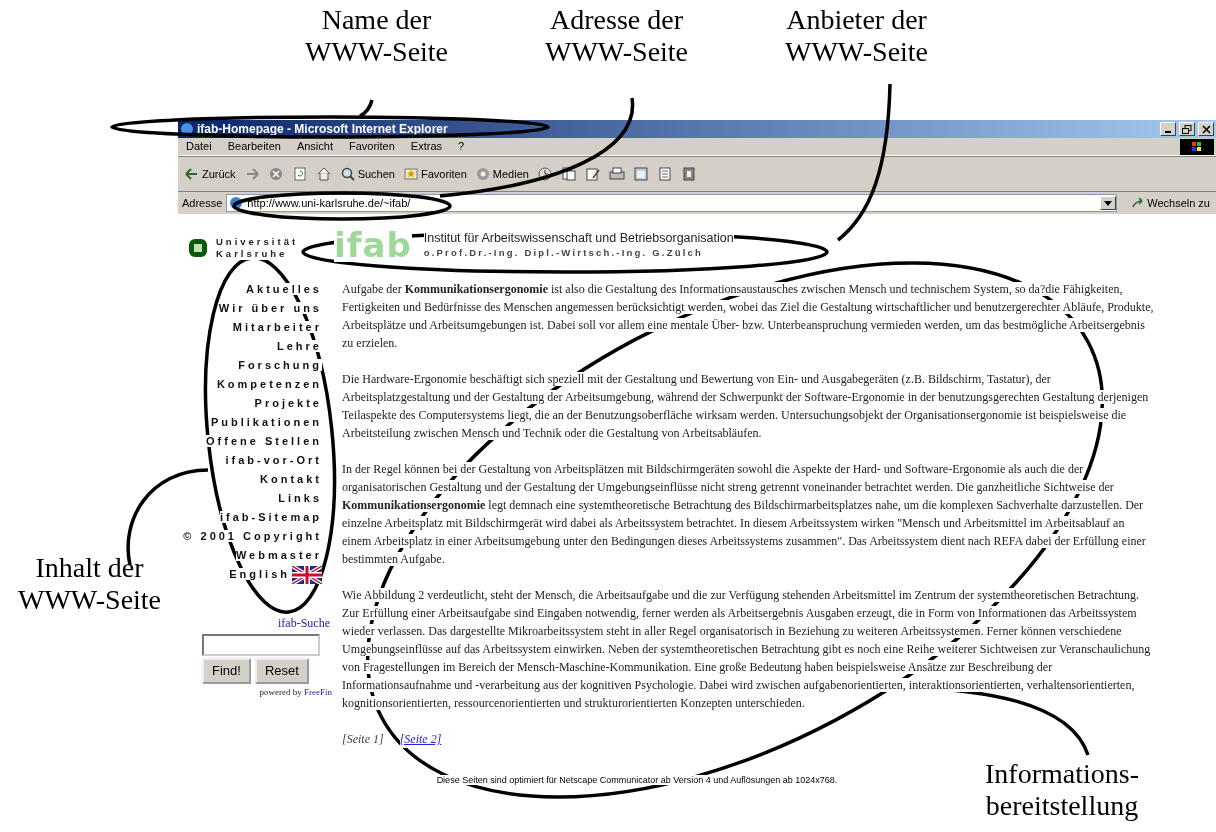 Image resolution: width=1216 pixels, height=832 pixels. Describe the element at coordinates (261, 645) in the screenshot. I see `search-field` at that location.